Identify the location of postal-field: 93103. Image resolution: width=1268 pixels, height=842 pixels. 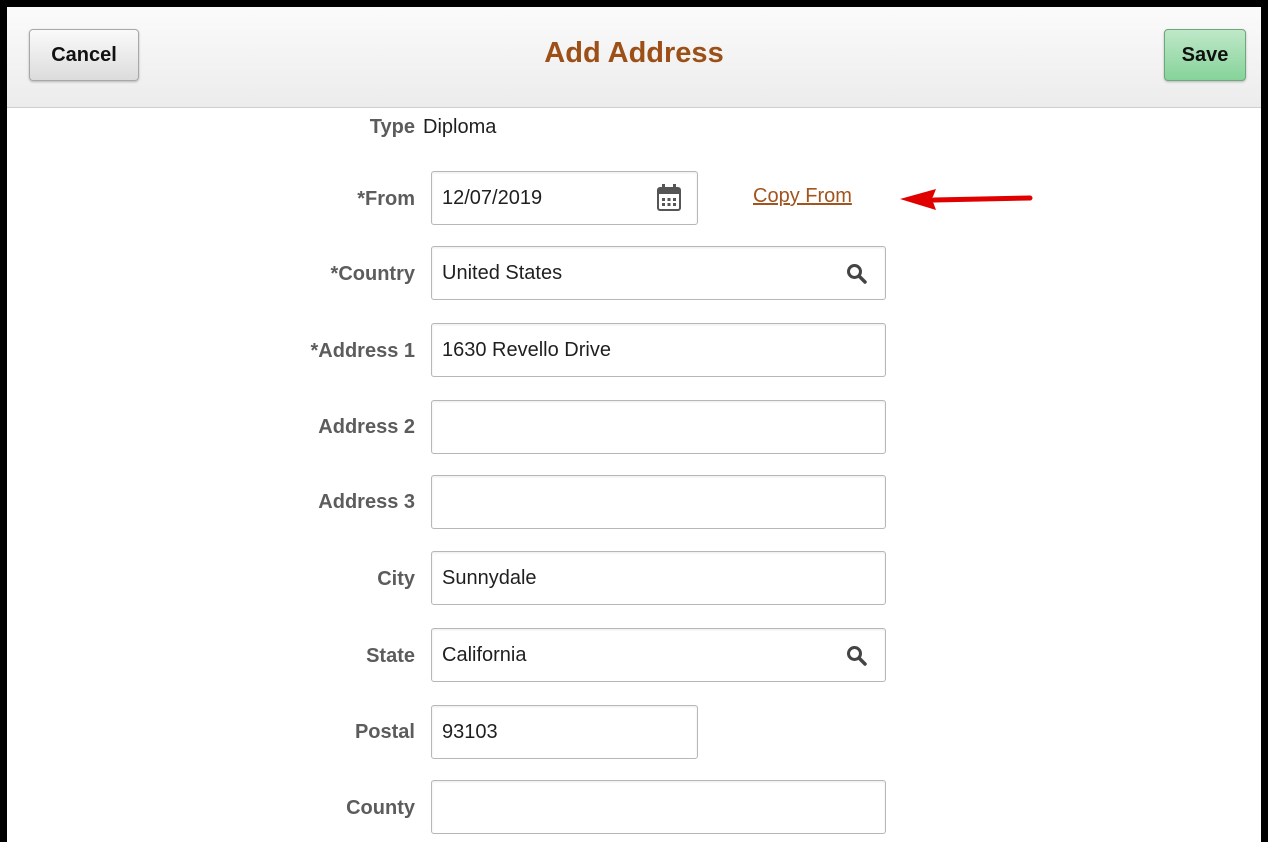
(564, 732).